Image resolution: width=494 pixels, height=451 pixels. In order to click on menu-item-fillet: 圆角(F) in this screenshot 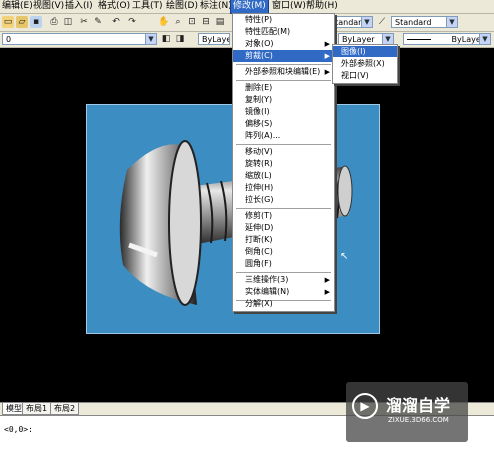, I will do `click(283, 264)`.